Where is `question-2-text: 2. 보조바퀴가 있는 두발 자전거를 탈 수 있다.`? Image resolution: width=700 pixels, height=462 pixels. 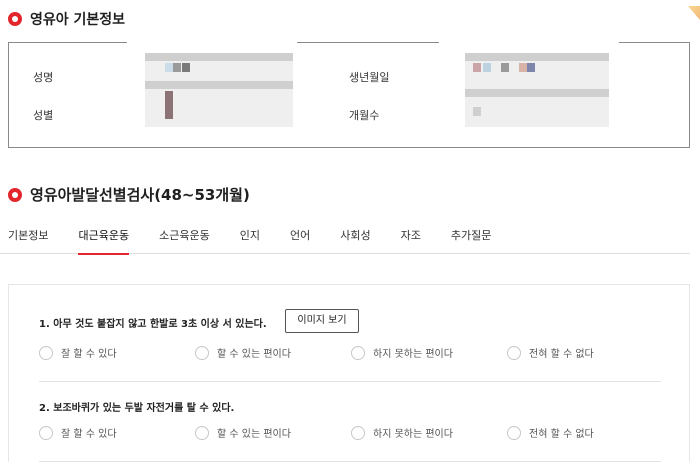 question-2-text: 2. 보조바퀴가 있는 두발 자전거를 탈 수 있다. is located at coordinates (137, 408).